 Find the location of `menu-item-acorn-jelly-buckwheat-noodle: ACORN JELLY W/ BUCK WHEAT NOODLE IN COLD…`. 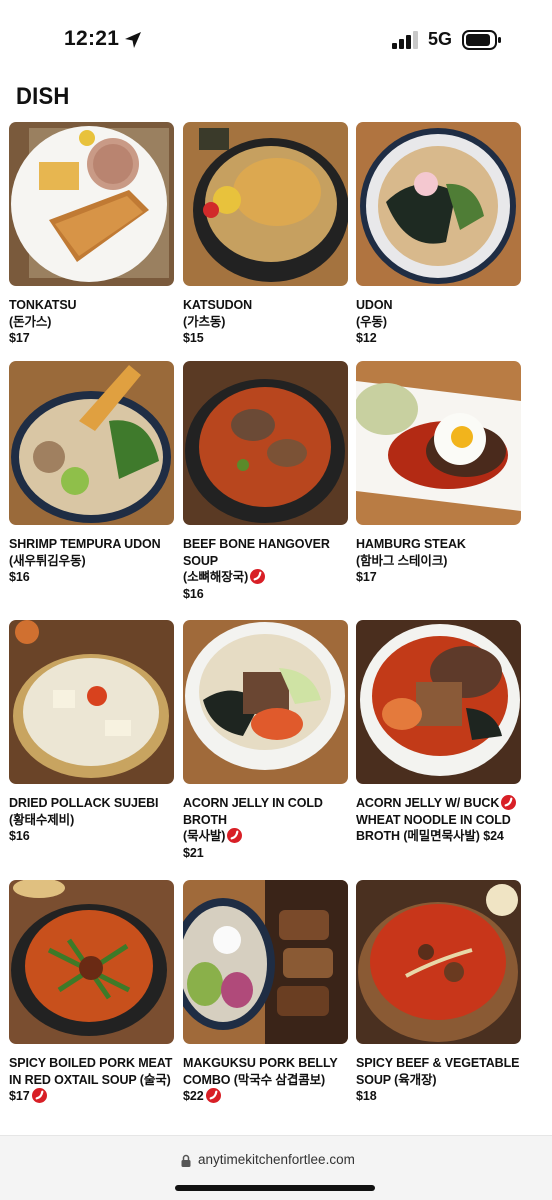

menu-item-acorn-jelly-buckwheat-noodle: ACORN JELLY W/ BUCK WHEAT NOODLE IN COLD… is located at coordinates (438, 732).